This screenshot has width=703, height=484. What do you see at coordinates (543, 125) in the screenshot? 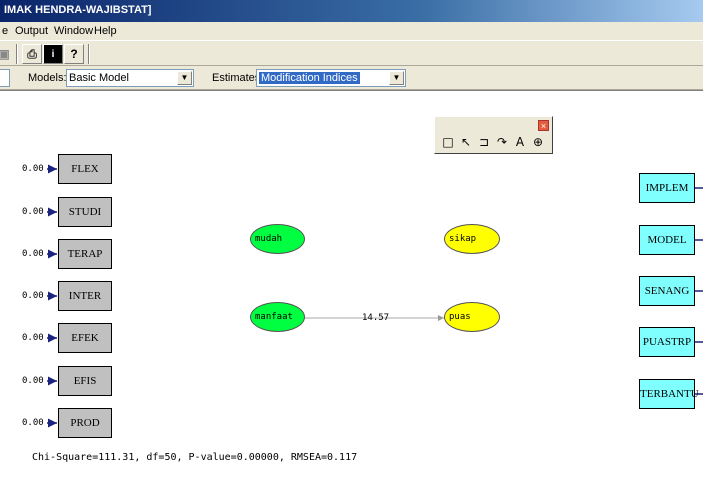
I see `close-icon: ×` at bounding box center [543, 125].